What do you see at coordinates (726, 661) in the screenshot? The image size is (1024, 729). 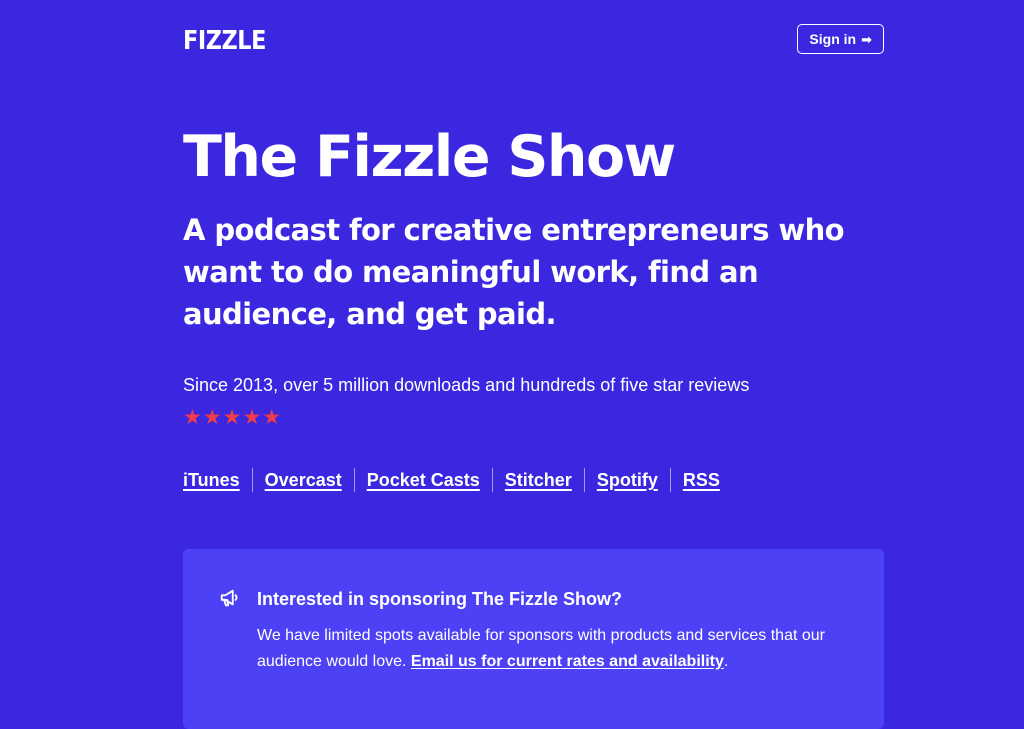 I see `sponsor-trailing-text: .` at bounding box center [726, 661].